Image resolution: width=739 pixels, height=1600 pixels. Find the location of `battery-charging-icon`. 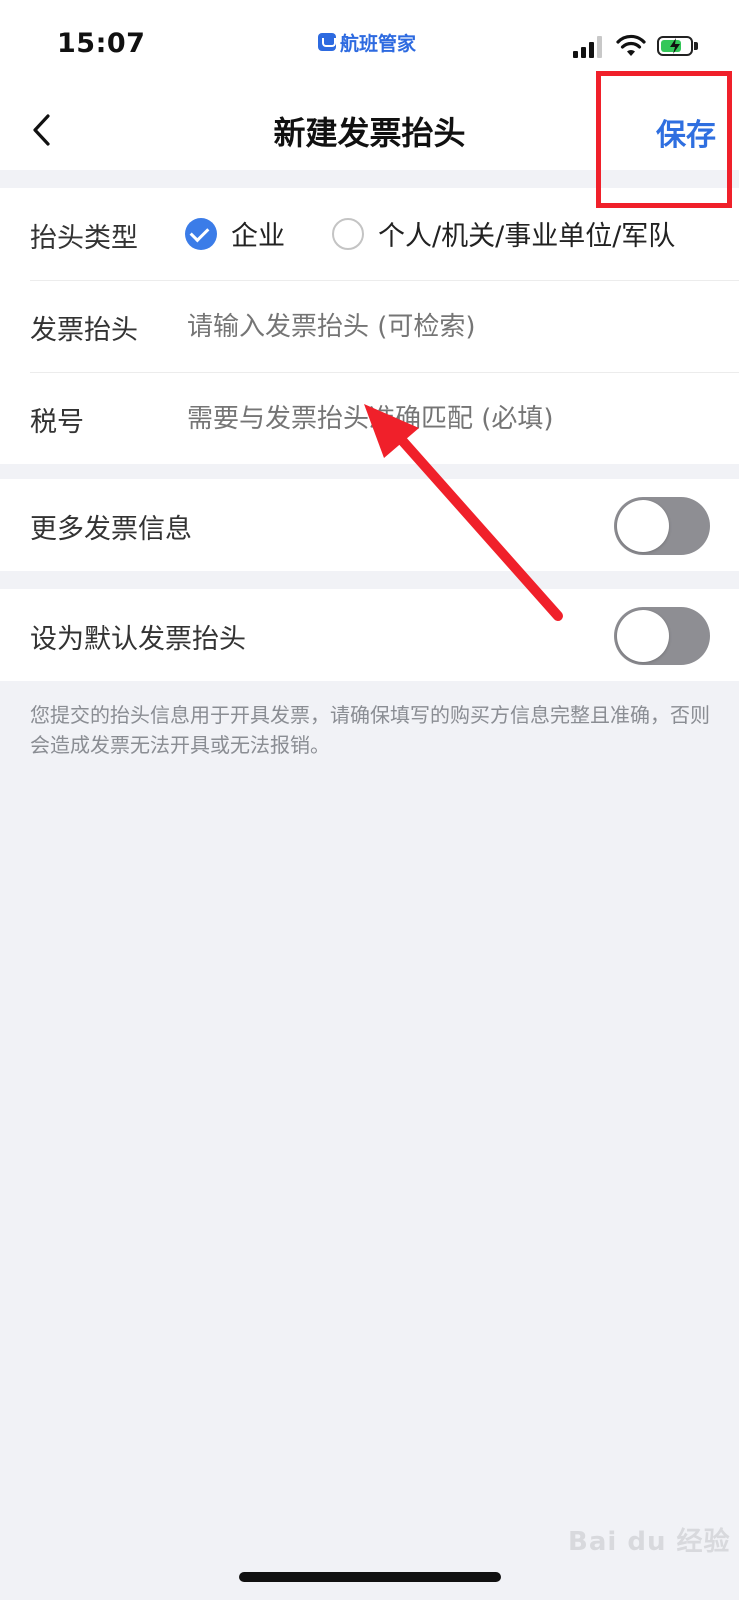

battery-charging-icon is located at coordinates (679, 47).